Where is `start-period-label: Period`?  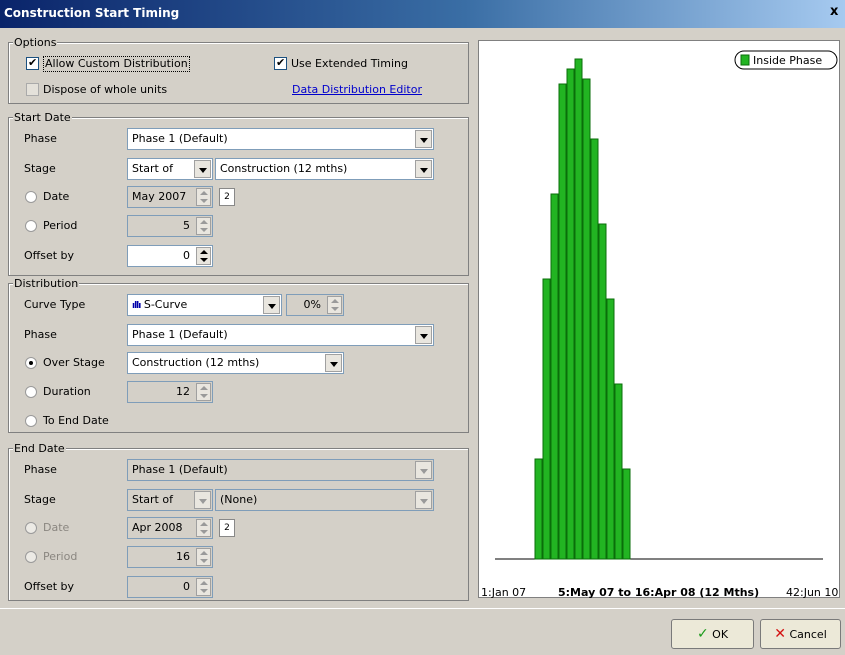 start-period-label: Period is located at coordinates (60, 226).